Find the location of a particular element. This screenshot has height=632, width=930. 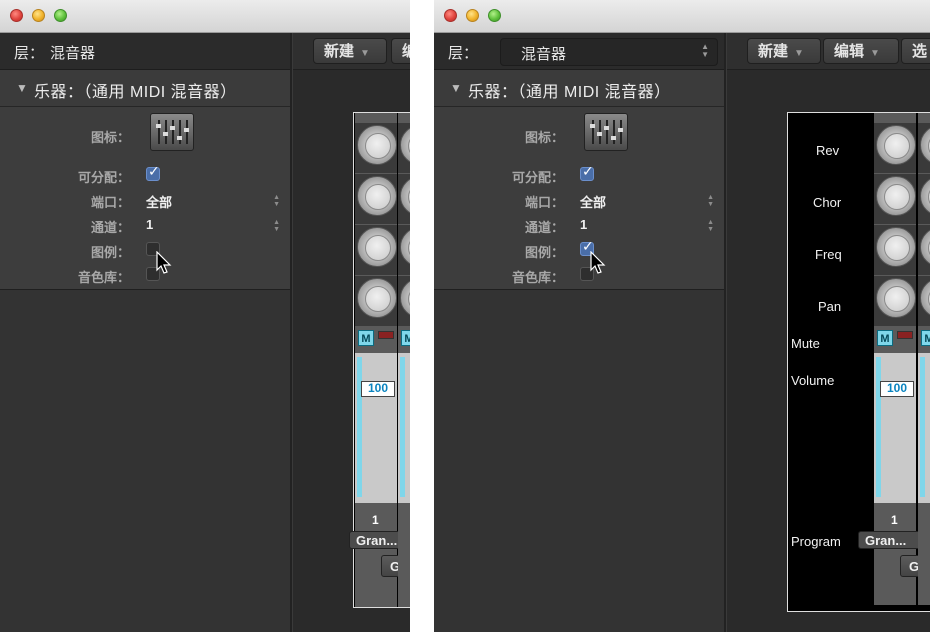

assignable-label: 可分配： is located at coordinates (103, 177).